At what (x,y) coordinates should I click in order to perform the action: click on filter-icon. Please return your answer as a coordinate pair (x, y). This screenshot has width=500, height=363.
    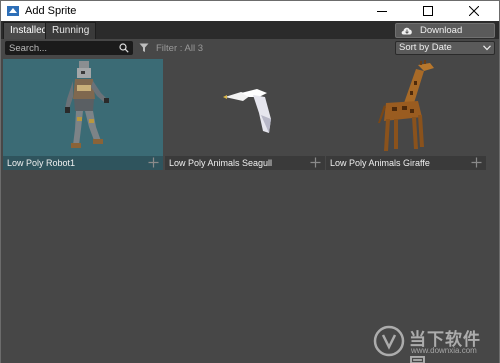
    Looking at the image, I should click on (144, 48).